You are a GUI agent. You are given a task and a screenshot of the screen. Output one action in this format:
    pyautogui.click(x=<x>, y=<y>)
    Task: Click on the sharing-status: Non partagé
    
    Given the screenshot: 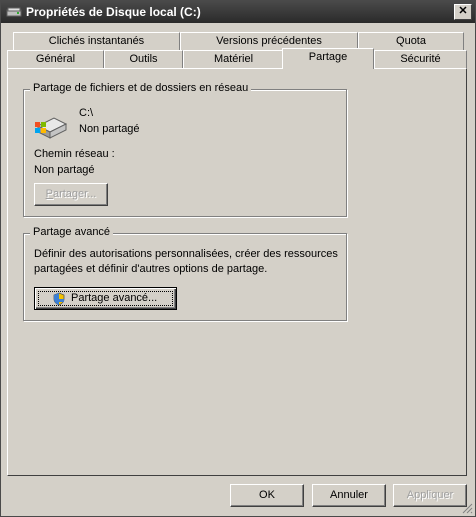 What is the action you would take?
    pyautogui.click(x=109, y=129)
    